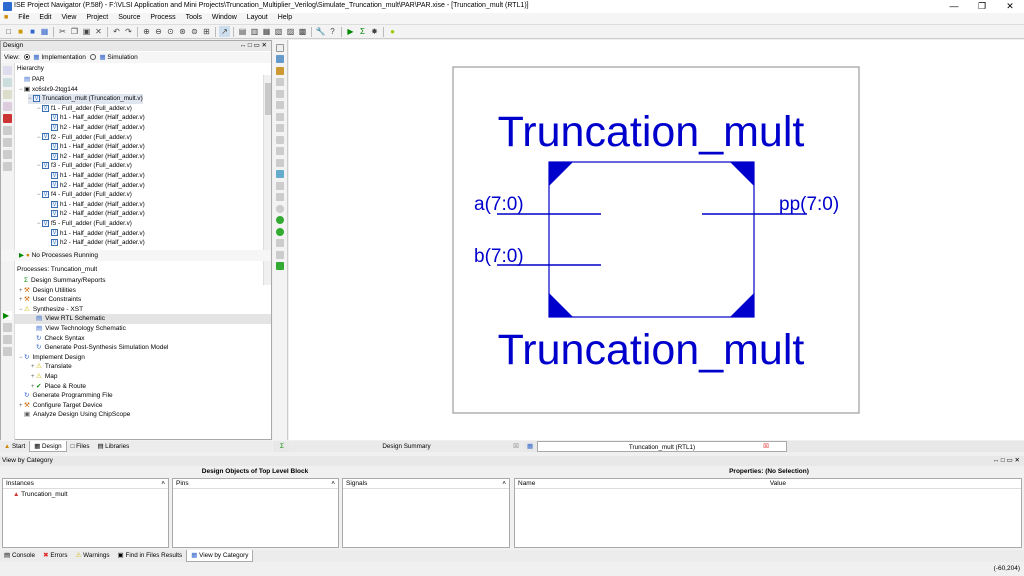  What do you see at coordinates (662, 446) in the screenshot?
I see `tab-rtl-schematic: Truncation_mult (RTL1)` at bounding box center [662, 446].